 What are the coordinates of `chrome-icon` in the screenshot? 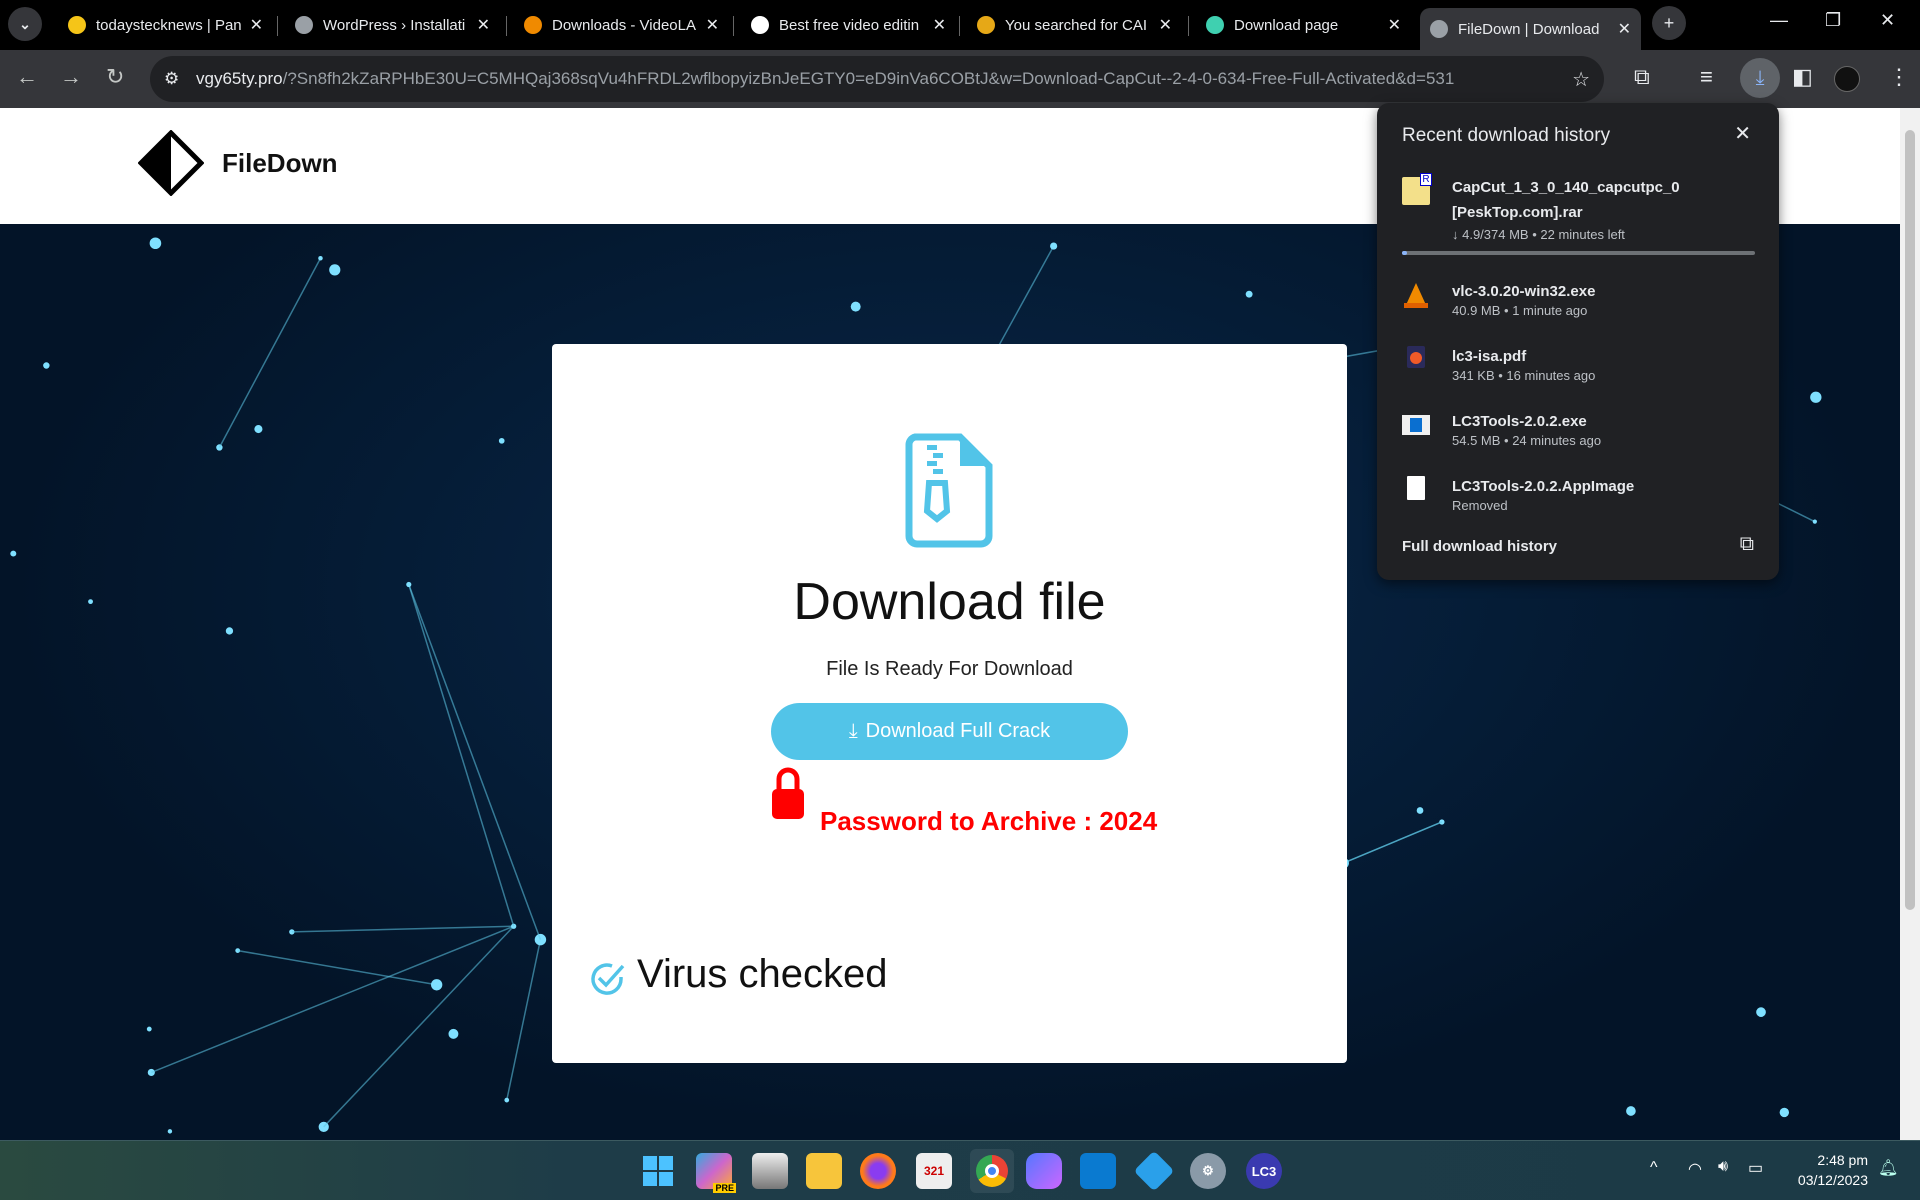 It's located at (992, 1171).